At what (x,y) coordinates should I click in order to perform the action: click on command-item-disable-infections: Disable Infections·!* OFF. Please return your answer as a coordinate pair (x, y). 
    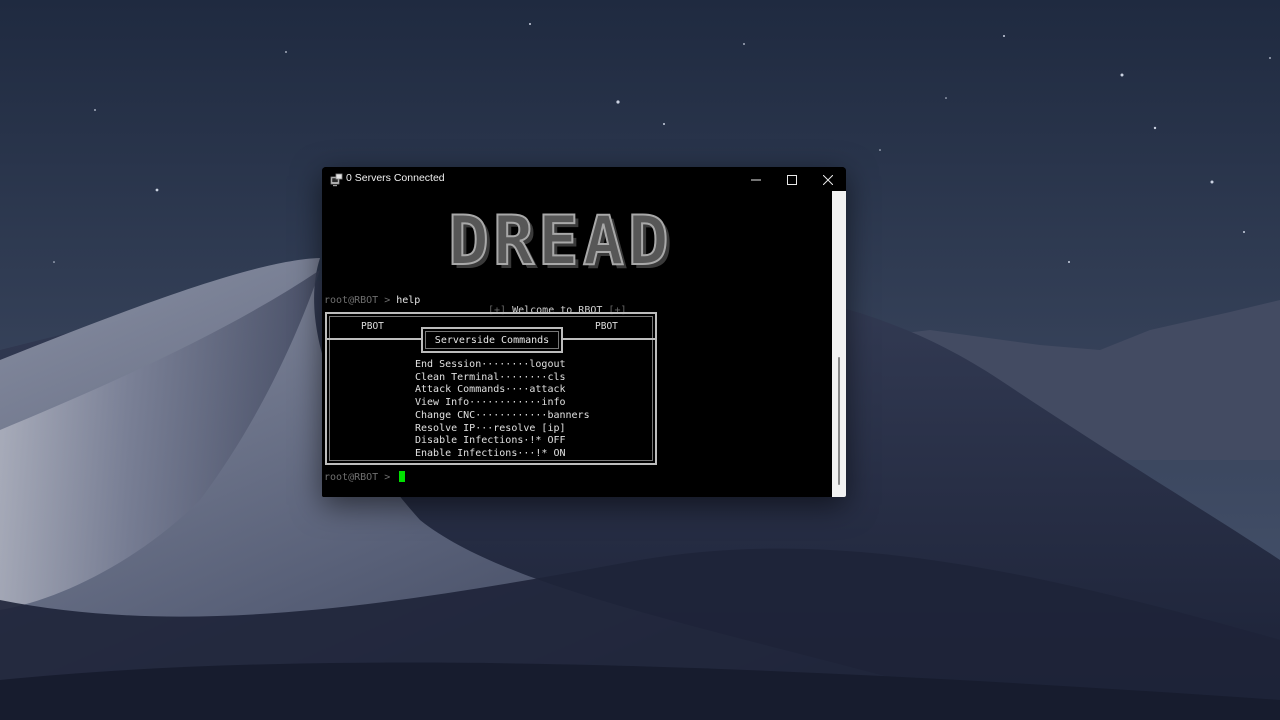
    Looking at the image, I should click on (490, 441).